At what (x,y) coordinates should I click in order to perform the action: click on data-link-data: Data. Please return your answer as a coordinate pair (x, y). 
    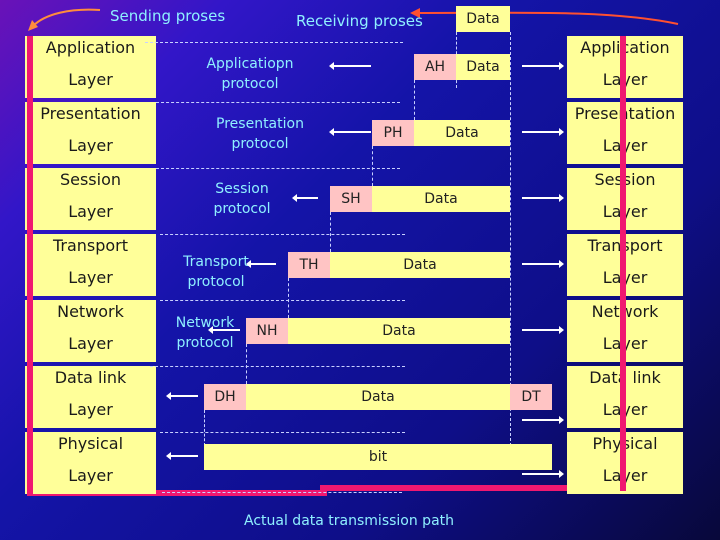
    Looking at the image, I should click on (378, 397).